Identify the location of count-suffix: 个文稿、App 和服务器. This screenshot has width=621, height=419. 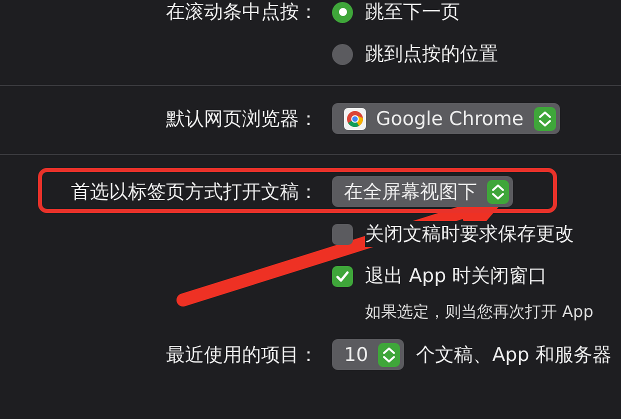
(514, 355).